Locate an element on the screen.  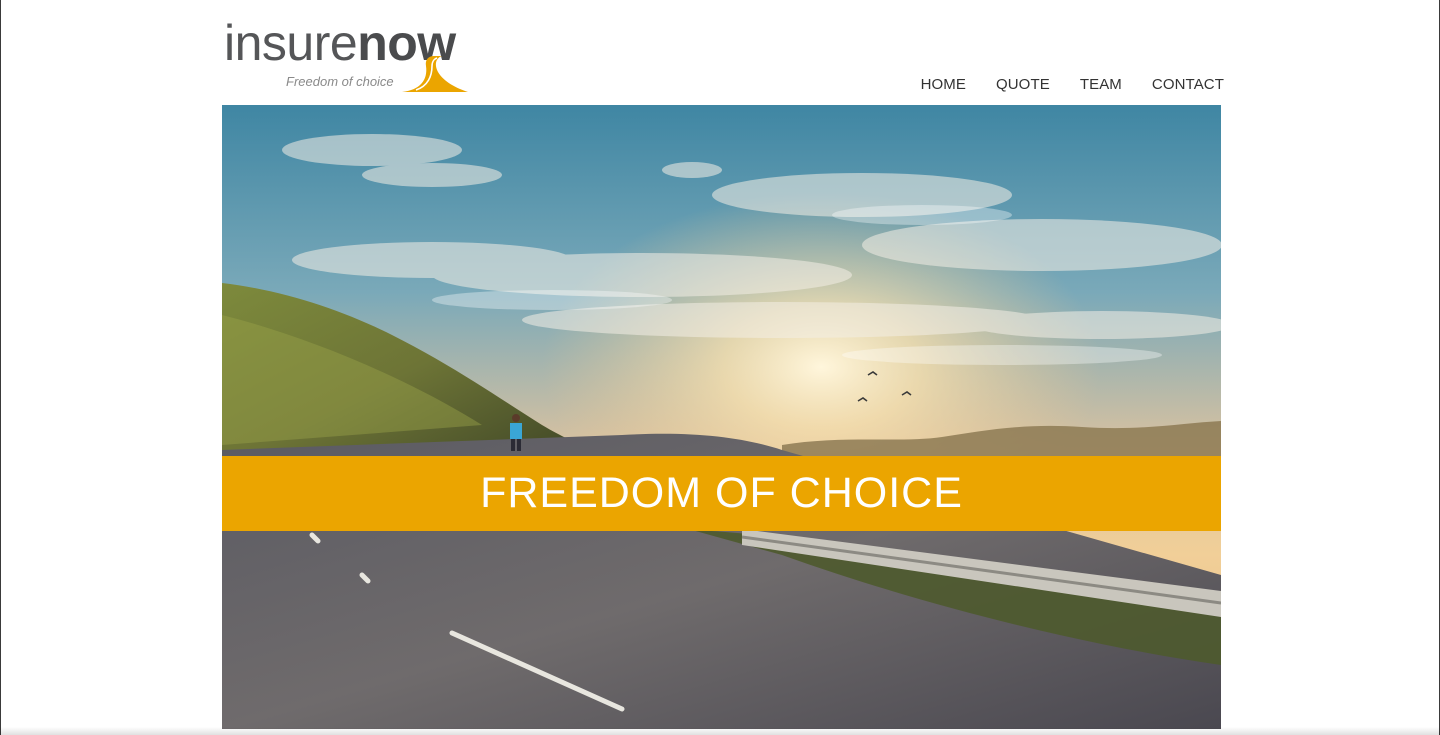
nav-contact: CONTACT is located at coordinates (1188, 84).